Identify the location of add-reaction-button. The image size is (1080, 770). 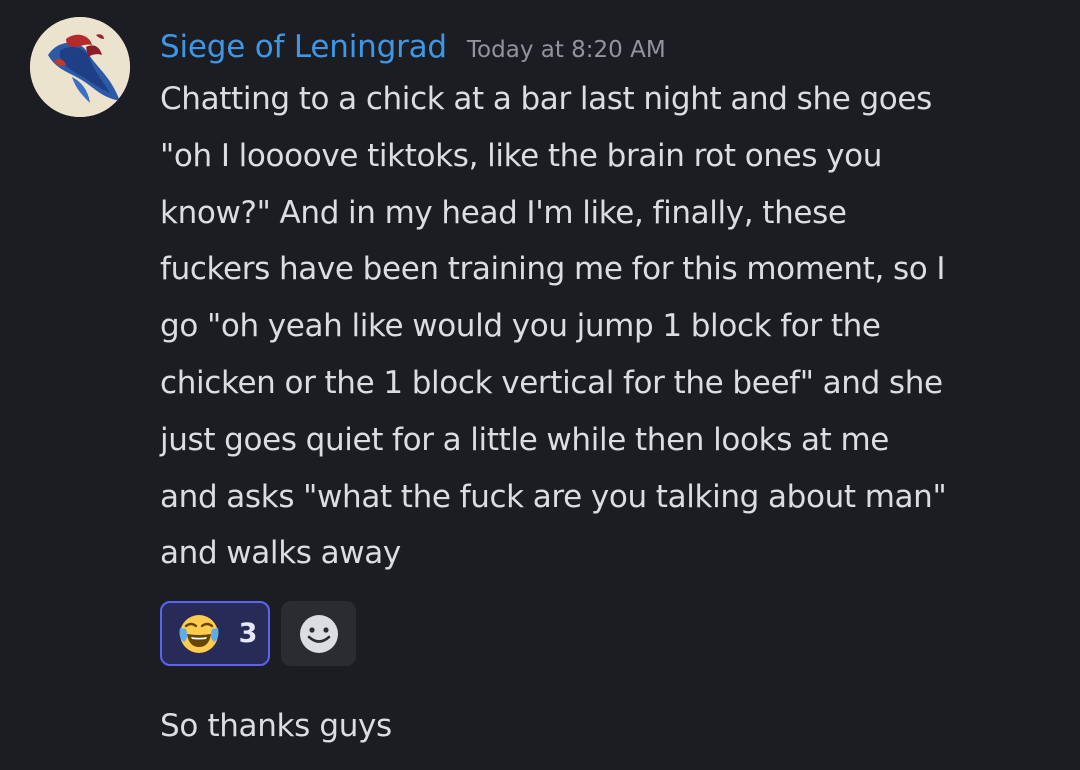
(318, 633).